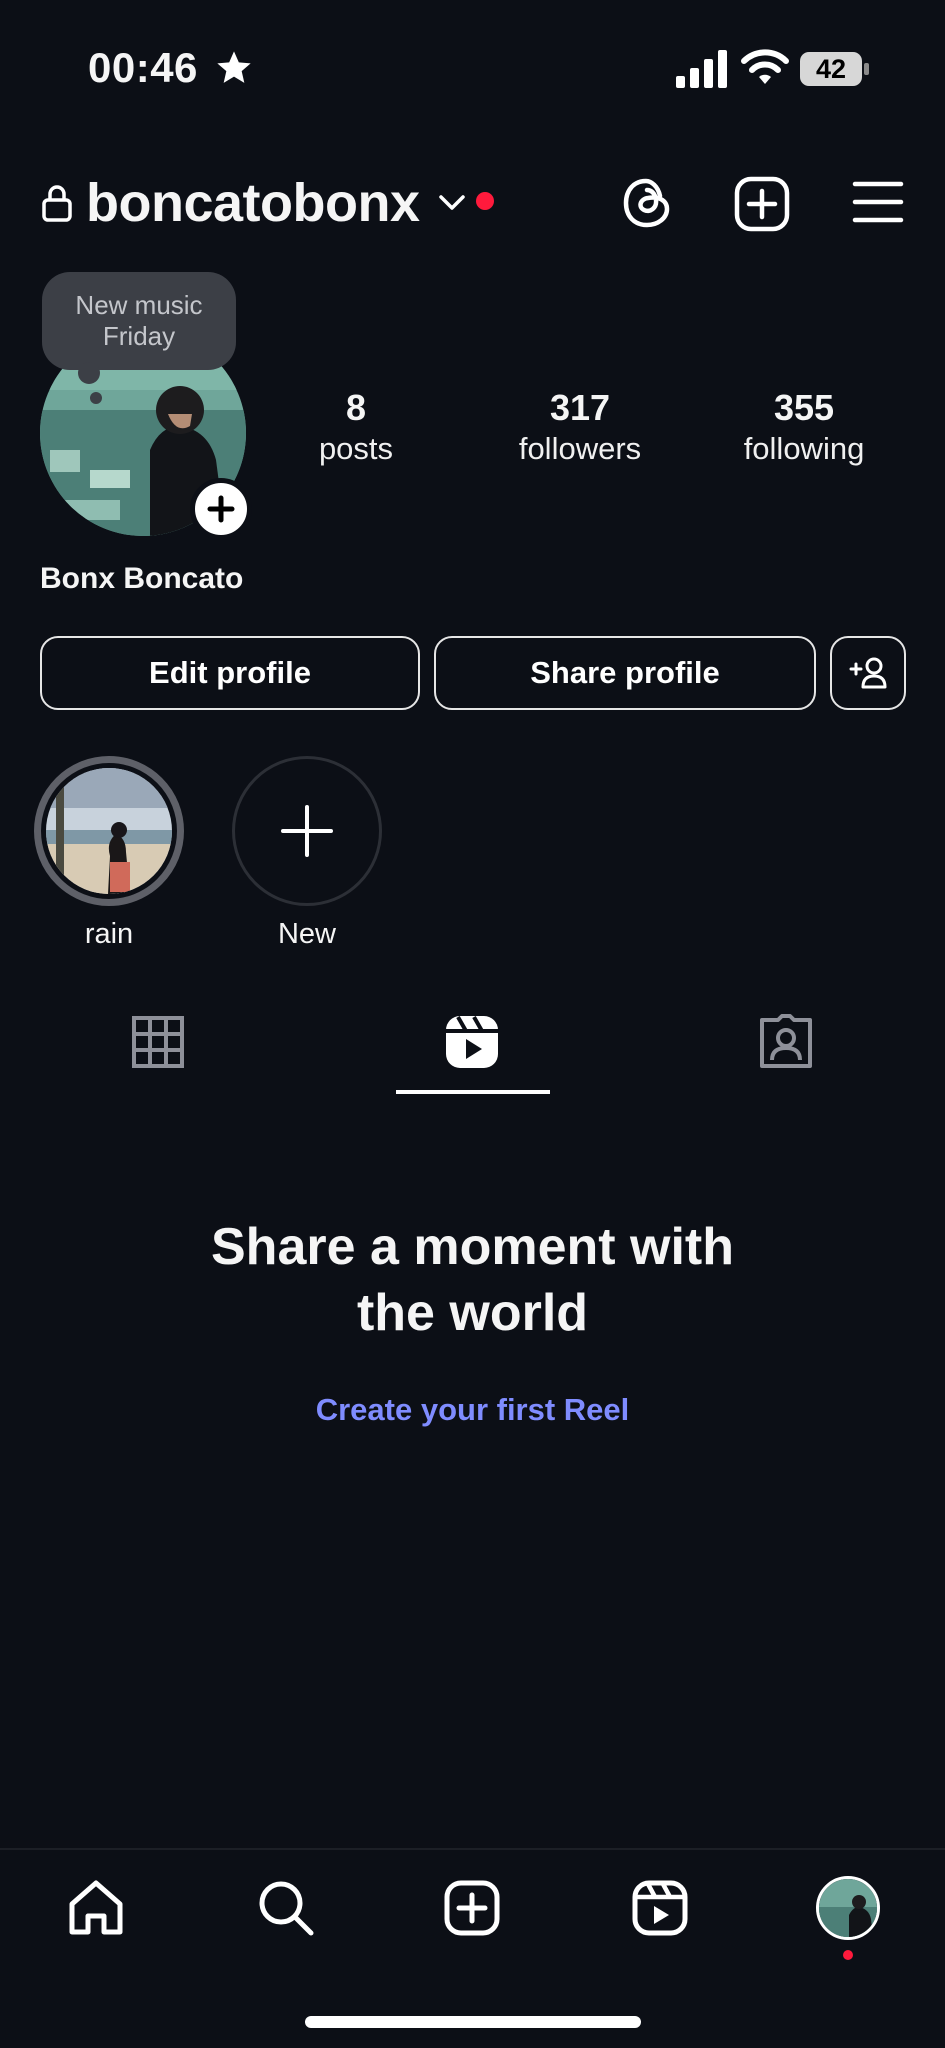 The width and height of the screenshot is (945, 2048). I want to click on create-first-reel-link: Create your first Reel, so click(472, 1410).